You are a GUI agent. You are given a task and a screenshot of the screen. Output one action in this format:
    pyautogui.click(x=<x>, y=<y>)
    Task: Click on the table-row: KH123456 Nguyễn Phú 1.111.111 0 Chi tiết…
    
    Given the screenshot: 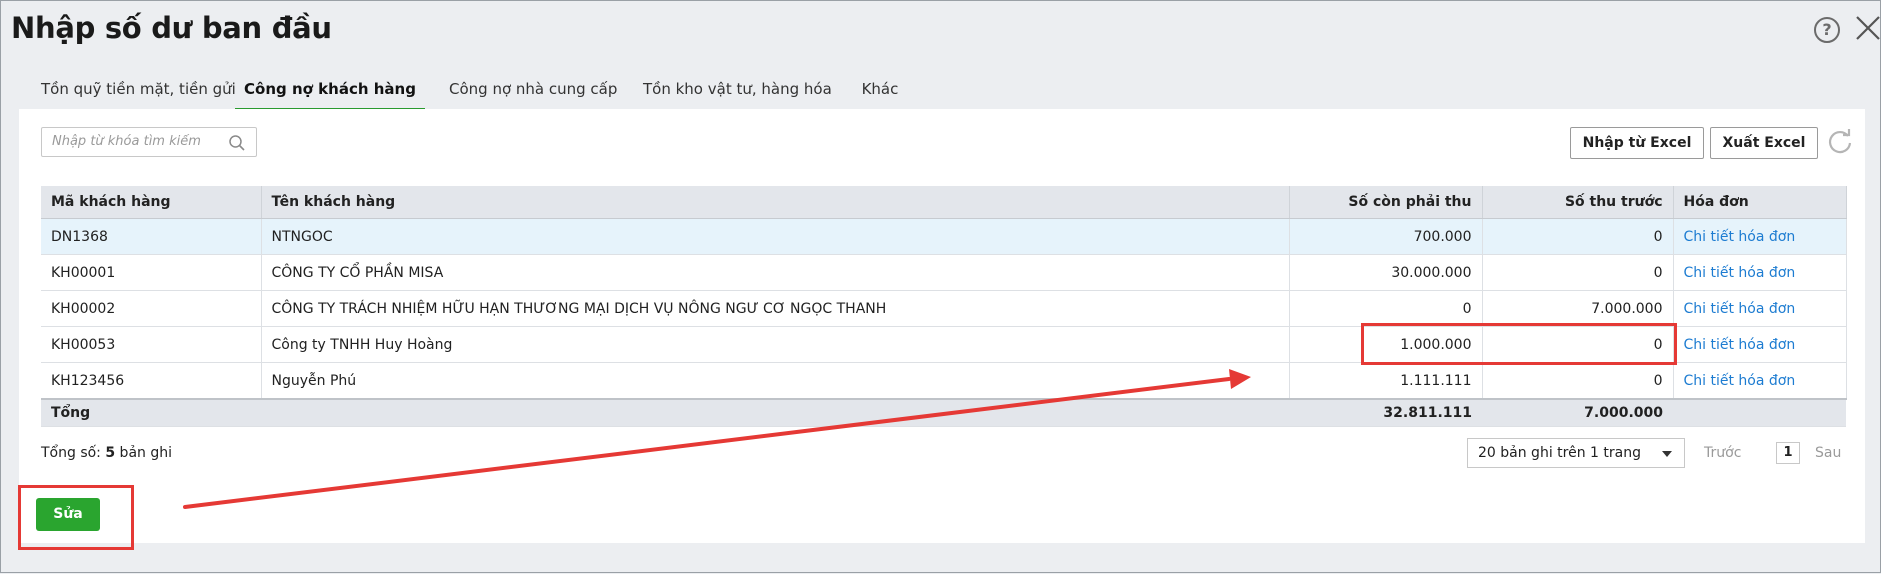 What is the action you would take?
    pyautogui.click(x=944, y=381)
    